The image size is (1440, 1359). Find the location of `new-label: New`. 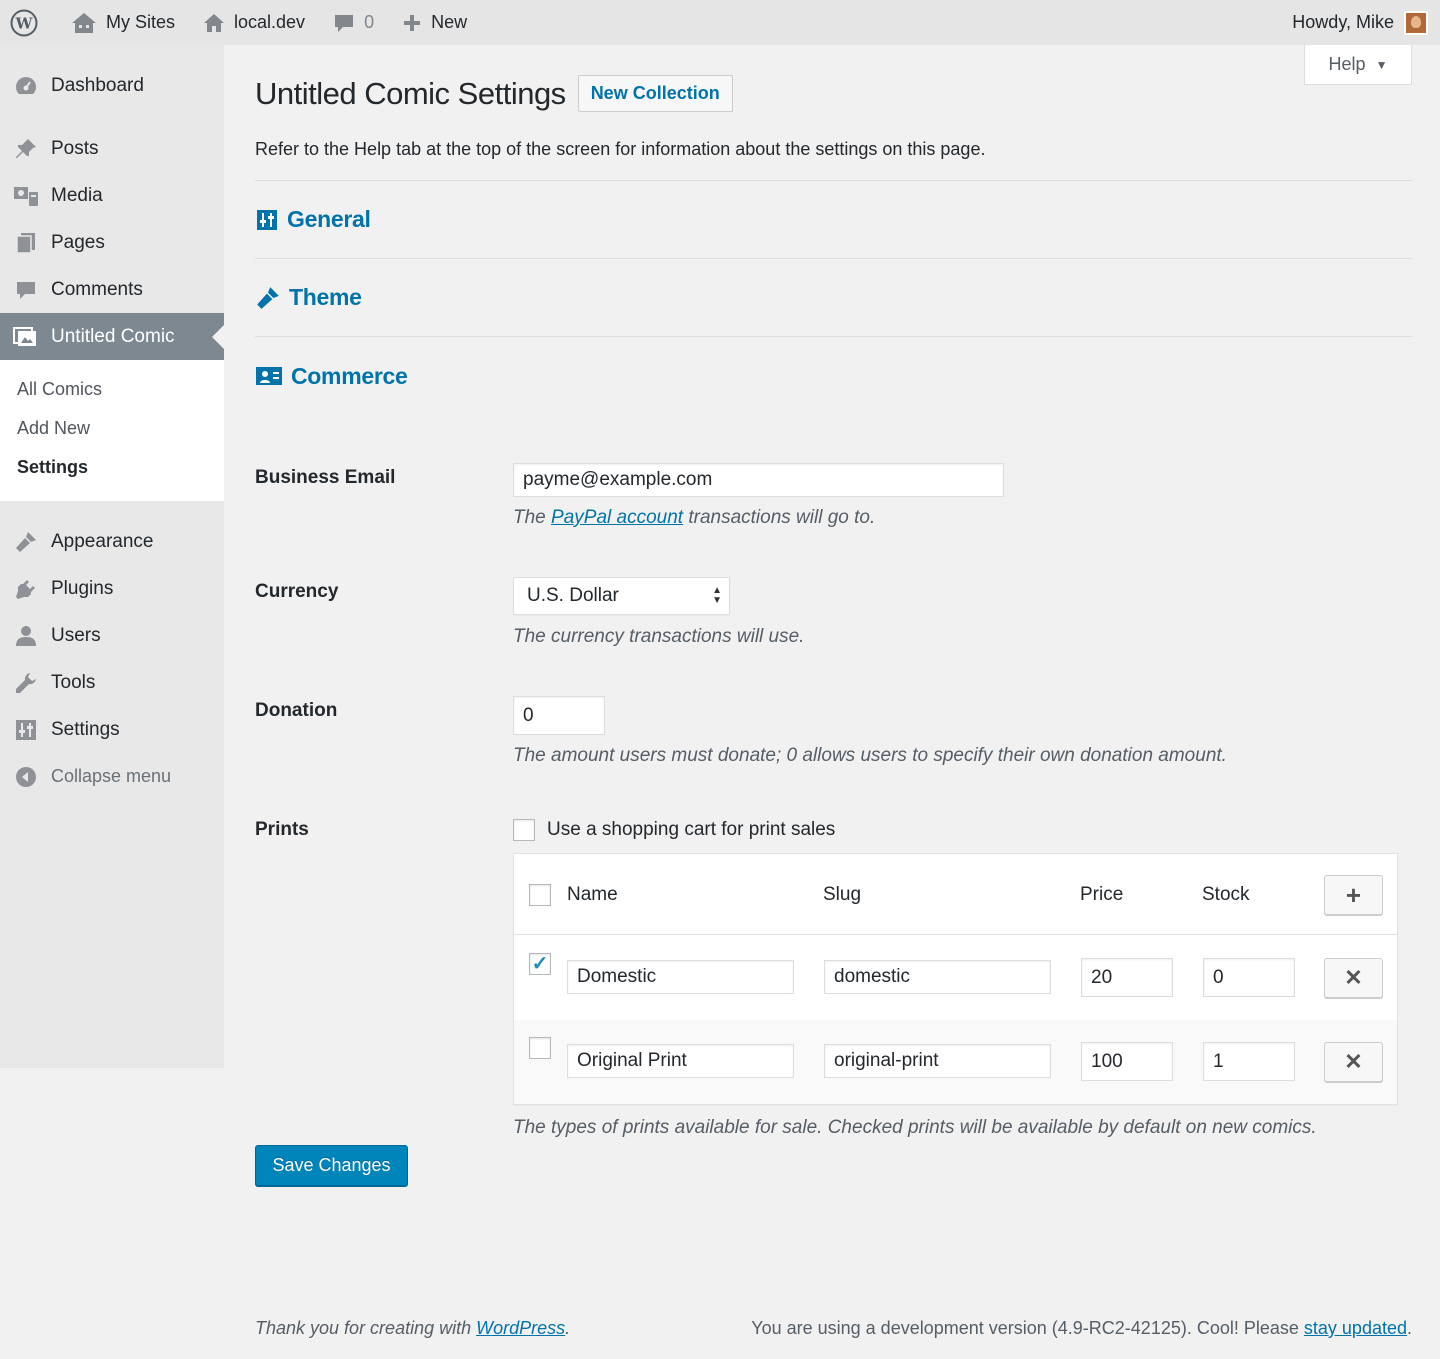

new-label: New is located at coordinates (449, 22).